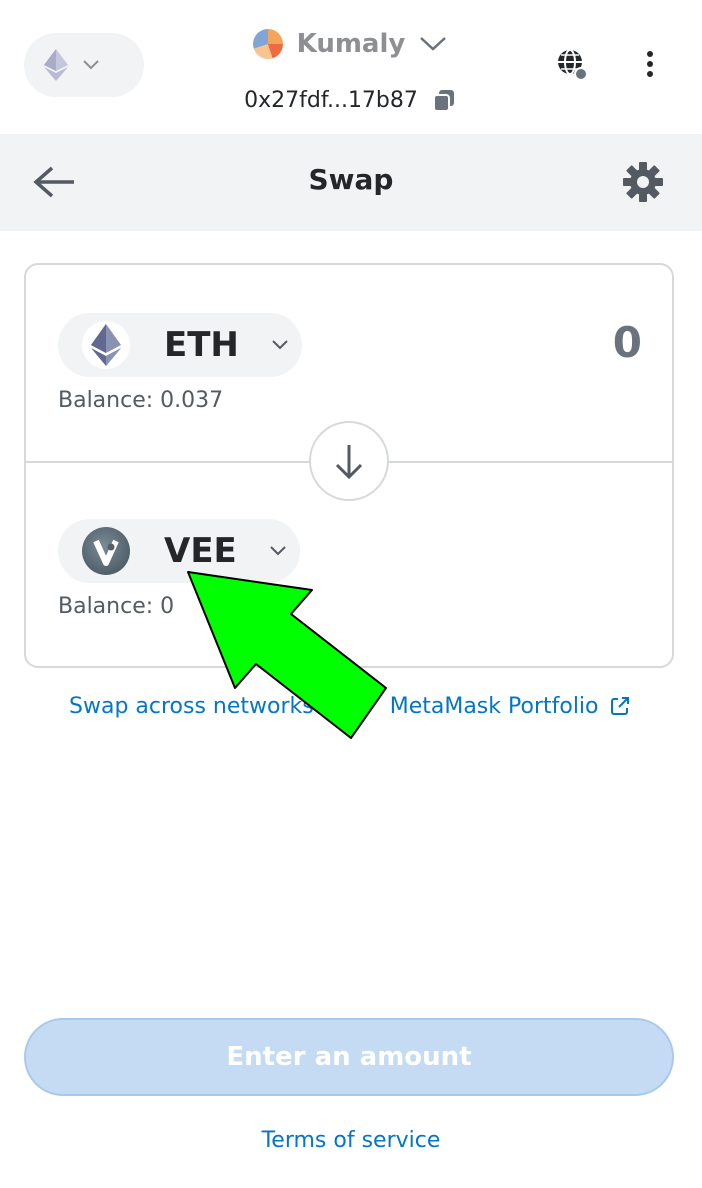 The image size is (702, 1188). I want to click on account-menu: Kumaly, so click(350, 44).